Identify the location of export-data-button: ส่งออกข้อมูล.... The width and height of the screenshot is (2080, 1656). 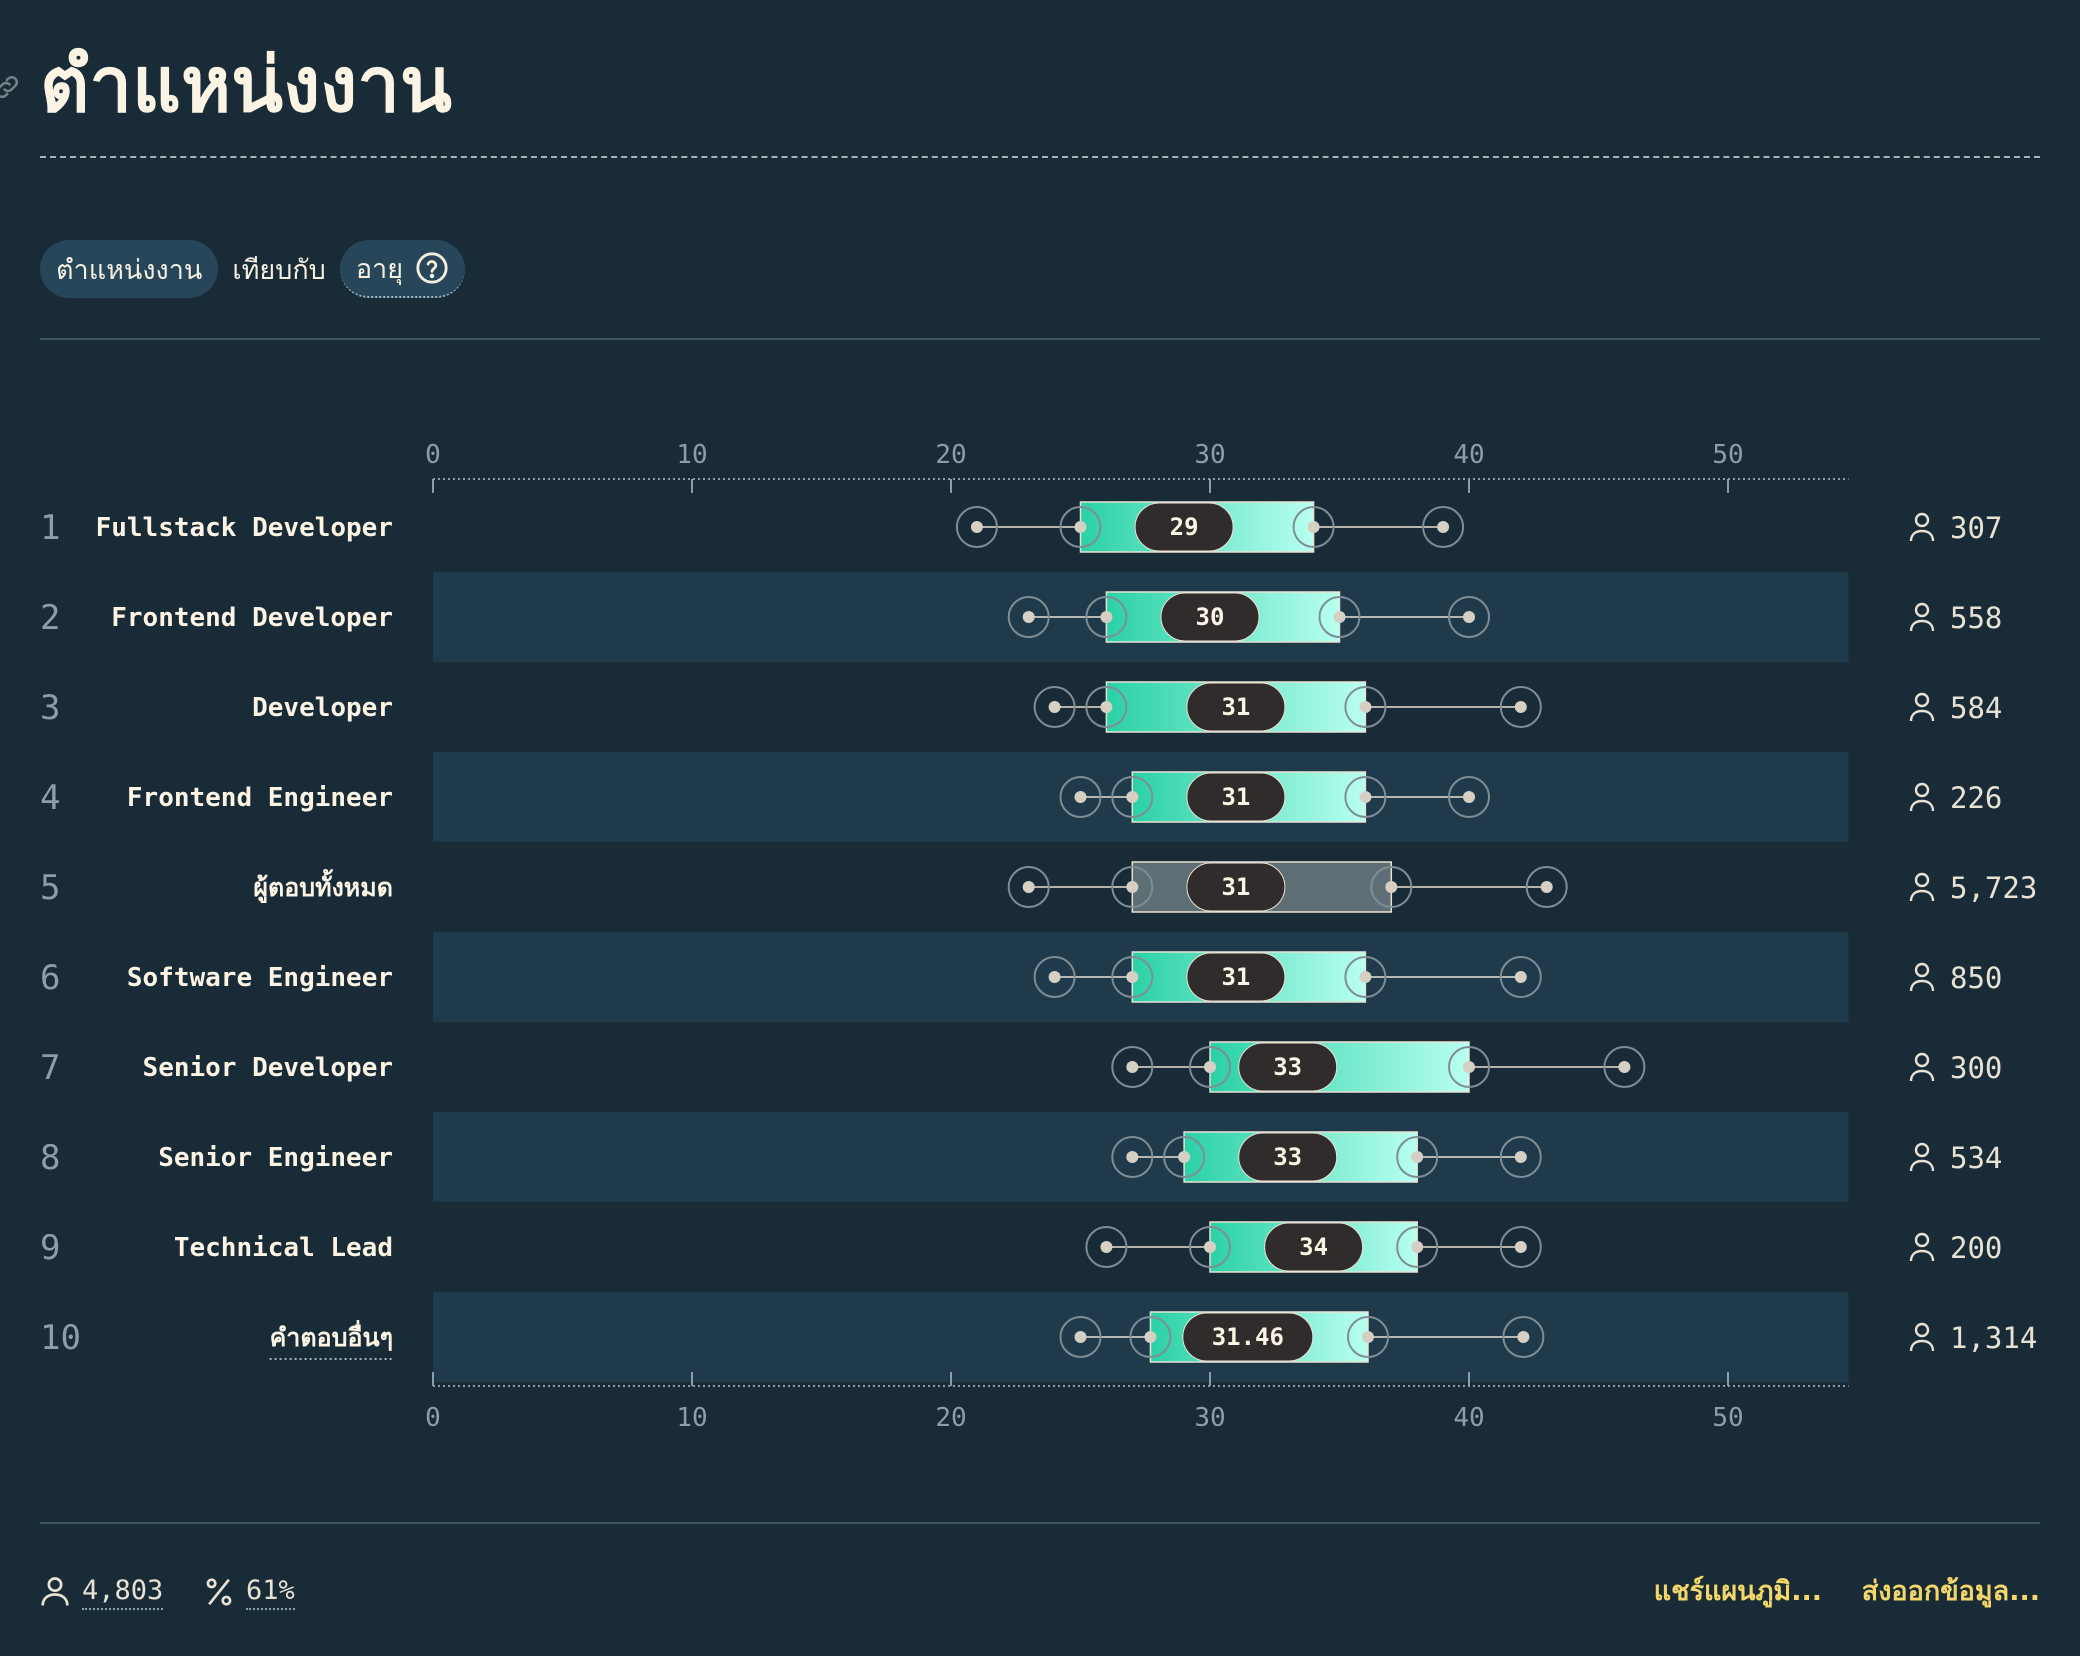
(1951, 1592).